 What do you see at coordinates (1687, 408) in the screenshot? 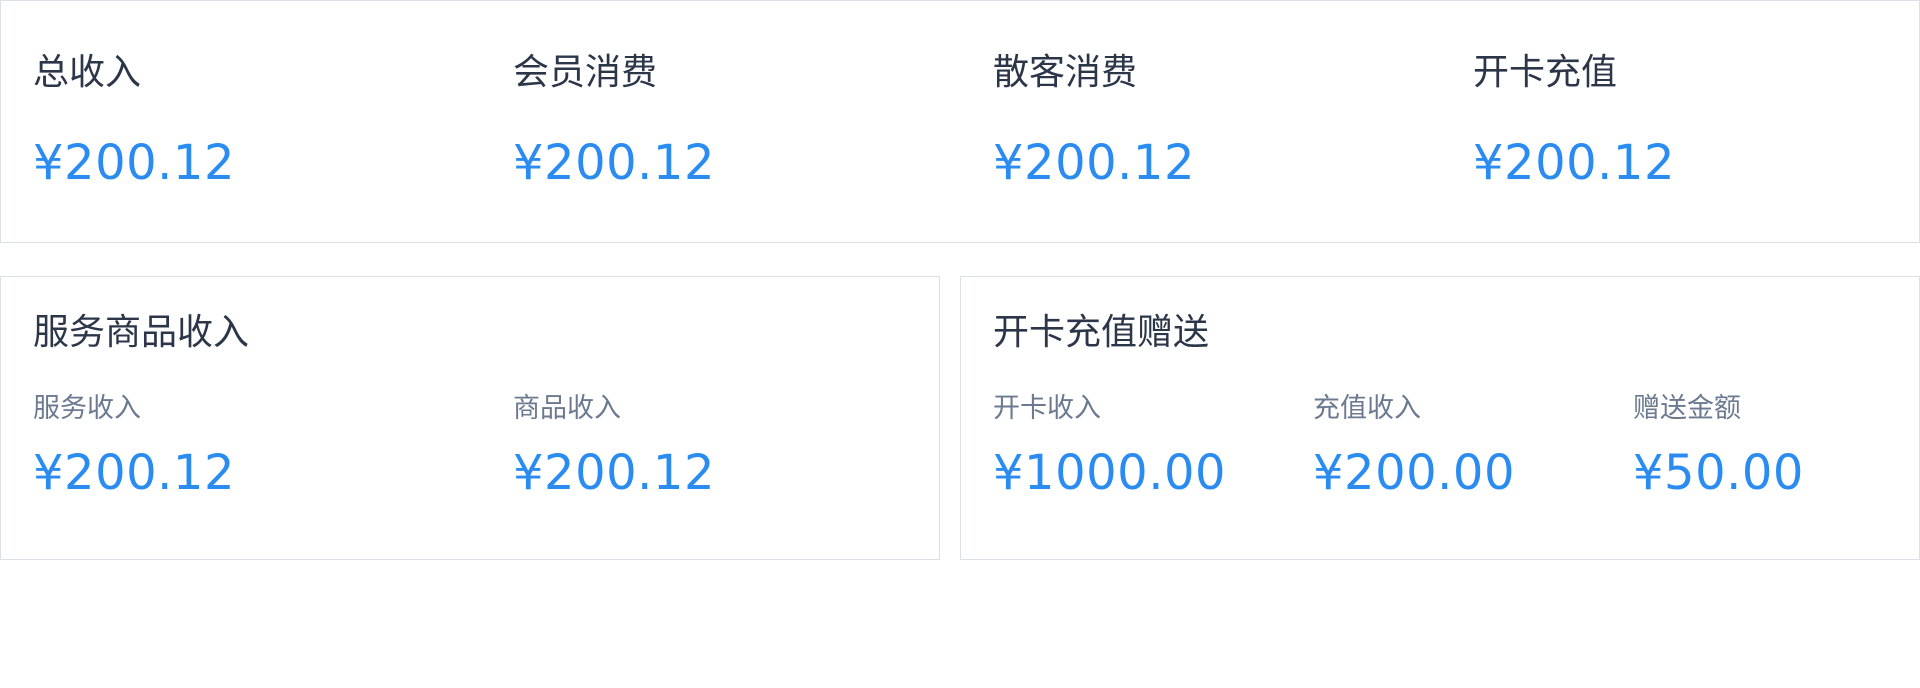
I see `stat-label: 赠送金额` at bounding box center [1687, 408].